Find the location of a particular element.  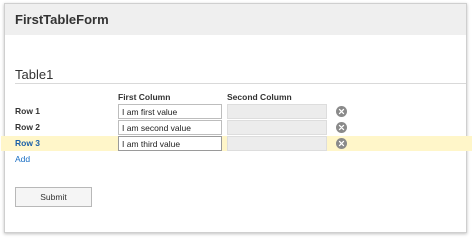

table-row-selected: Row 3 is located at coordinates (236, 143).